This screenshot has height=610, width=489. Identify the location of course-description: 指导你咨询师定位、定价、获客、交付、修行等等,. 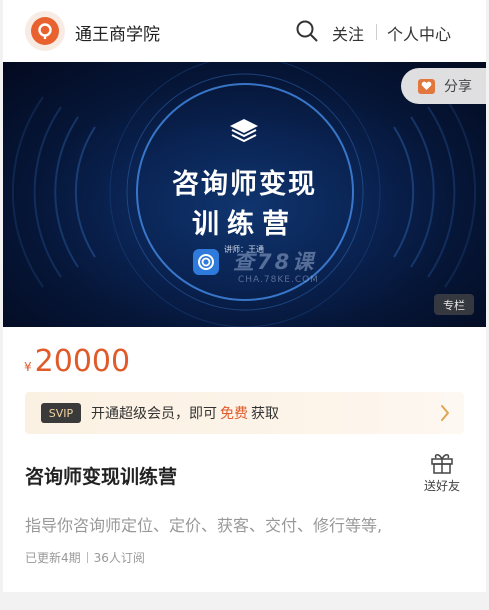
(204, 525).